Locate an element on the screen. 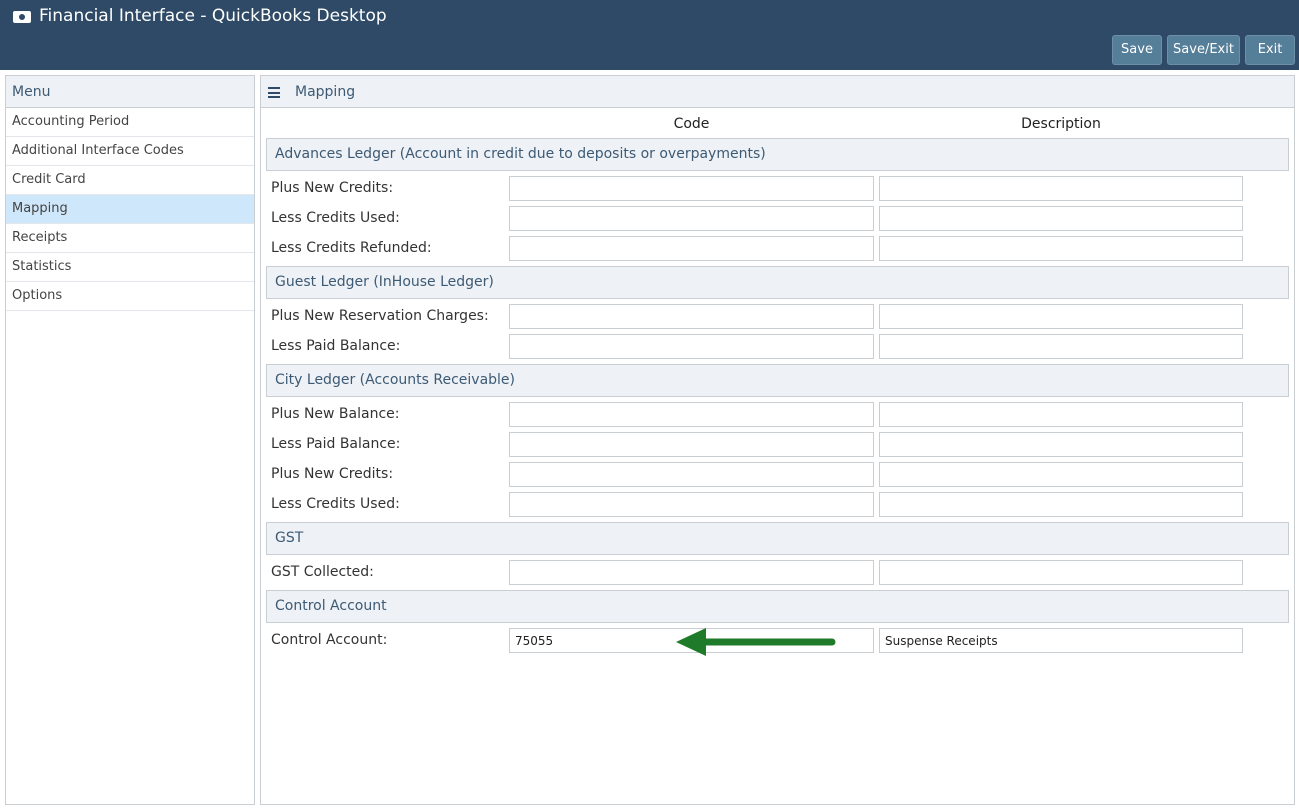 This screenshot has width=1299, height=809. save-button: Save is located at coordinates (1137, 50).